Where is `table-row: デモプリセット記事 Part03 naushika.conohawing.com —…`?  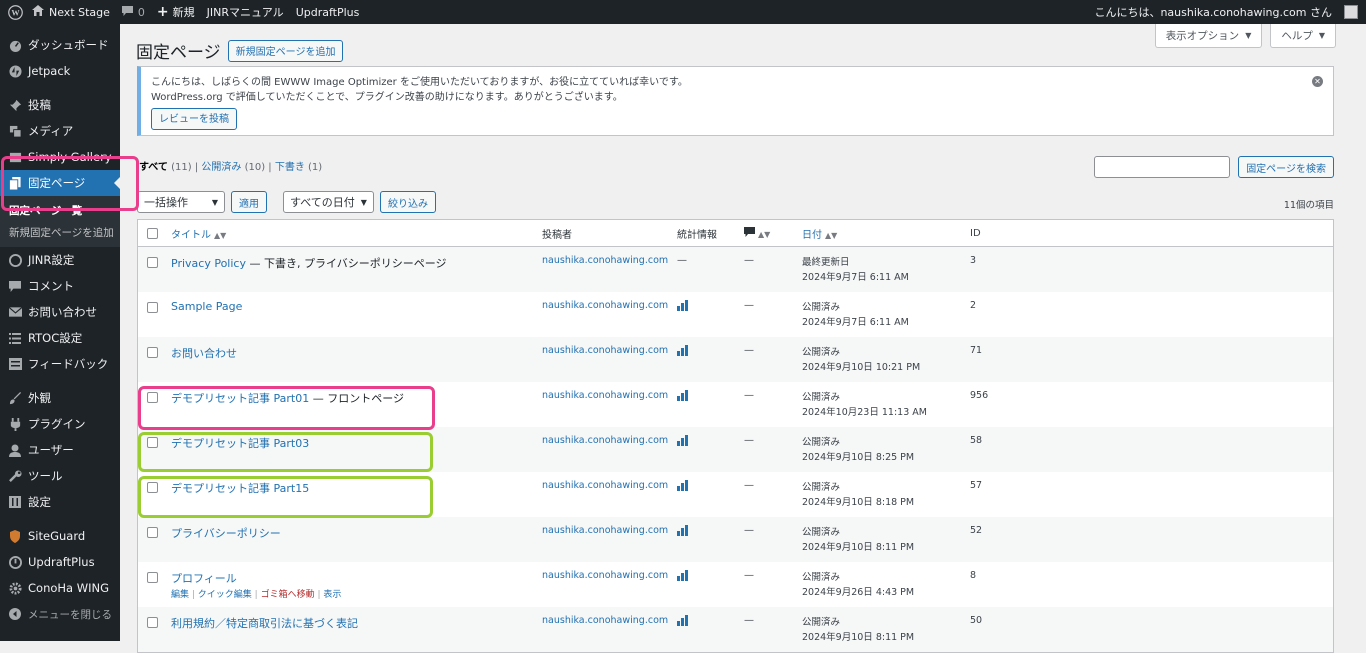
table-row: デモプリセット記事 Part03 naushika.conohawing.com —… is located at coordinates (735, 449).